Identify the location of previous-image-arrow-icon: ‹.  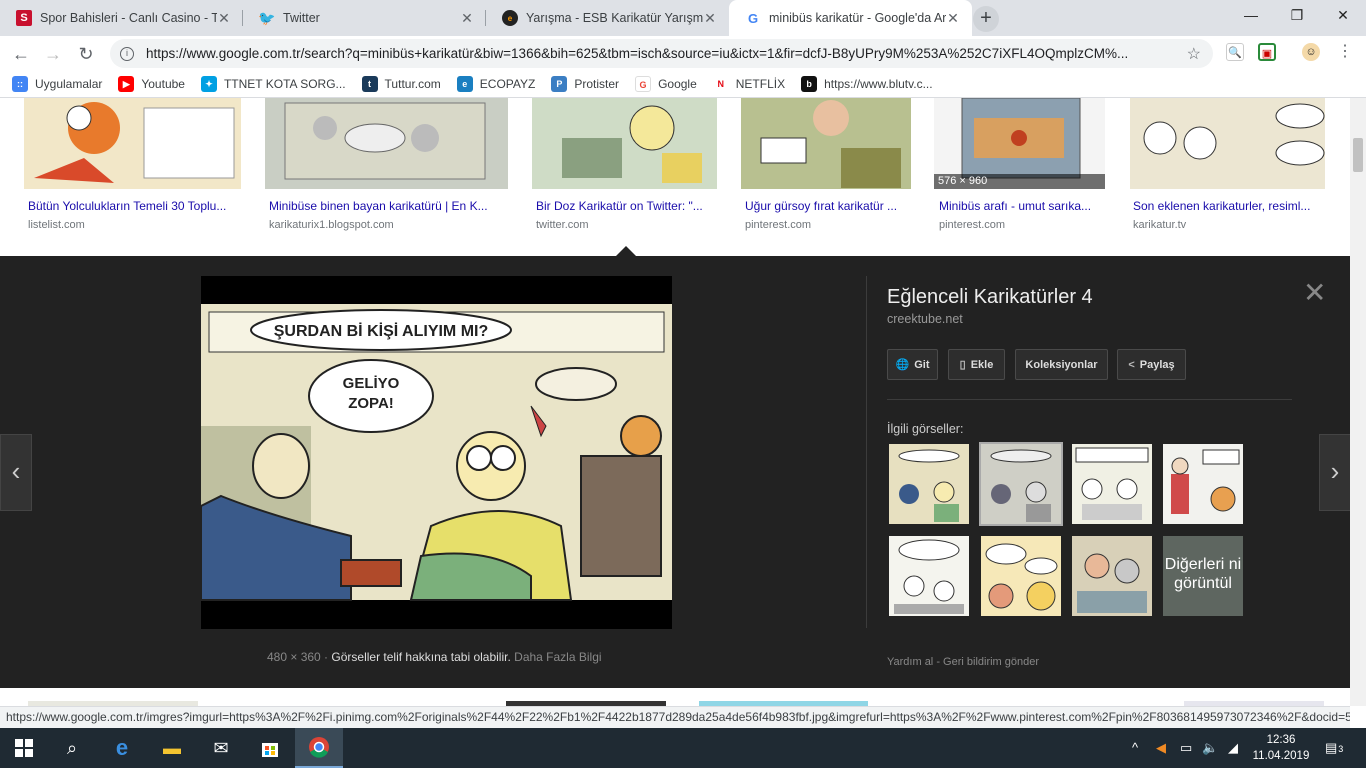
(16, 472).